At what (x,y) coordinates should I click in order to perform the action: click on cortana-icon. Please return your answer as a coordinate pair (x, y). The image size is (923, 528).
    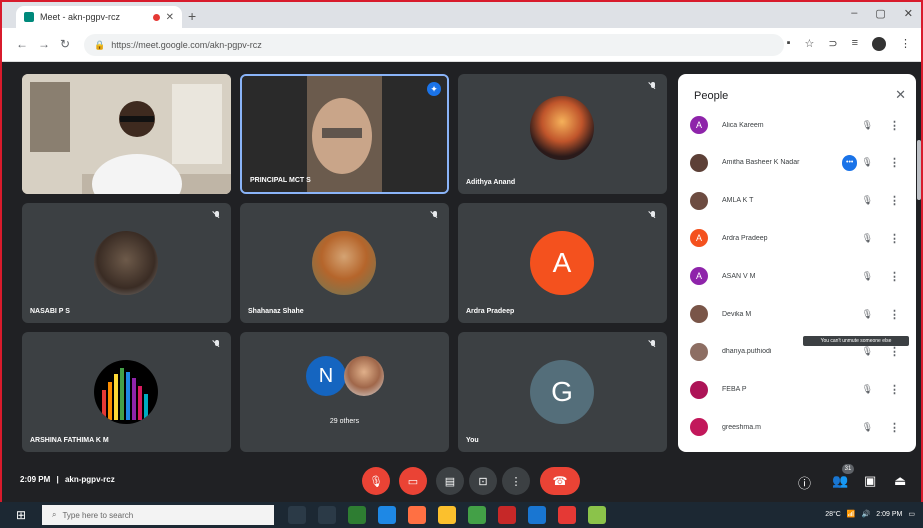
    Looking at the image, I should click on (297, 515).